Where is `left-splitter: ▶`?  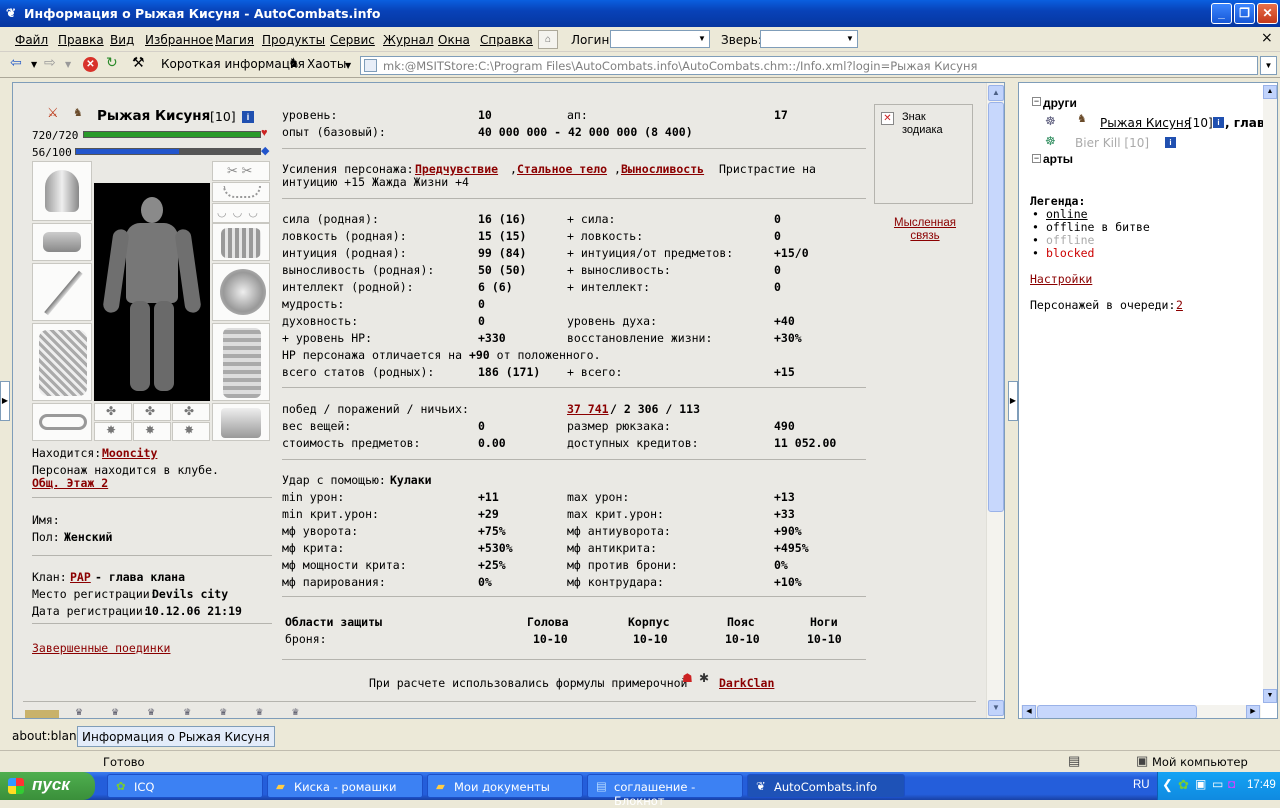
left-splitter: ▶ is located at coordinates (5, 401).